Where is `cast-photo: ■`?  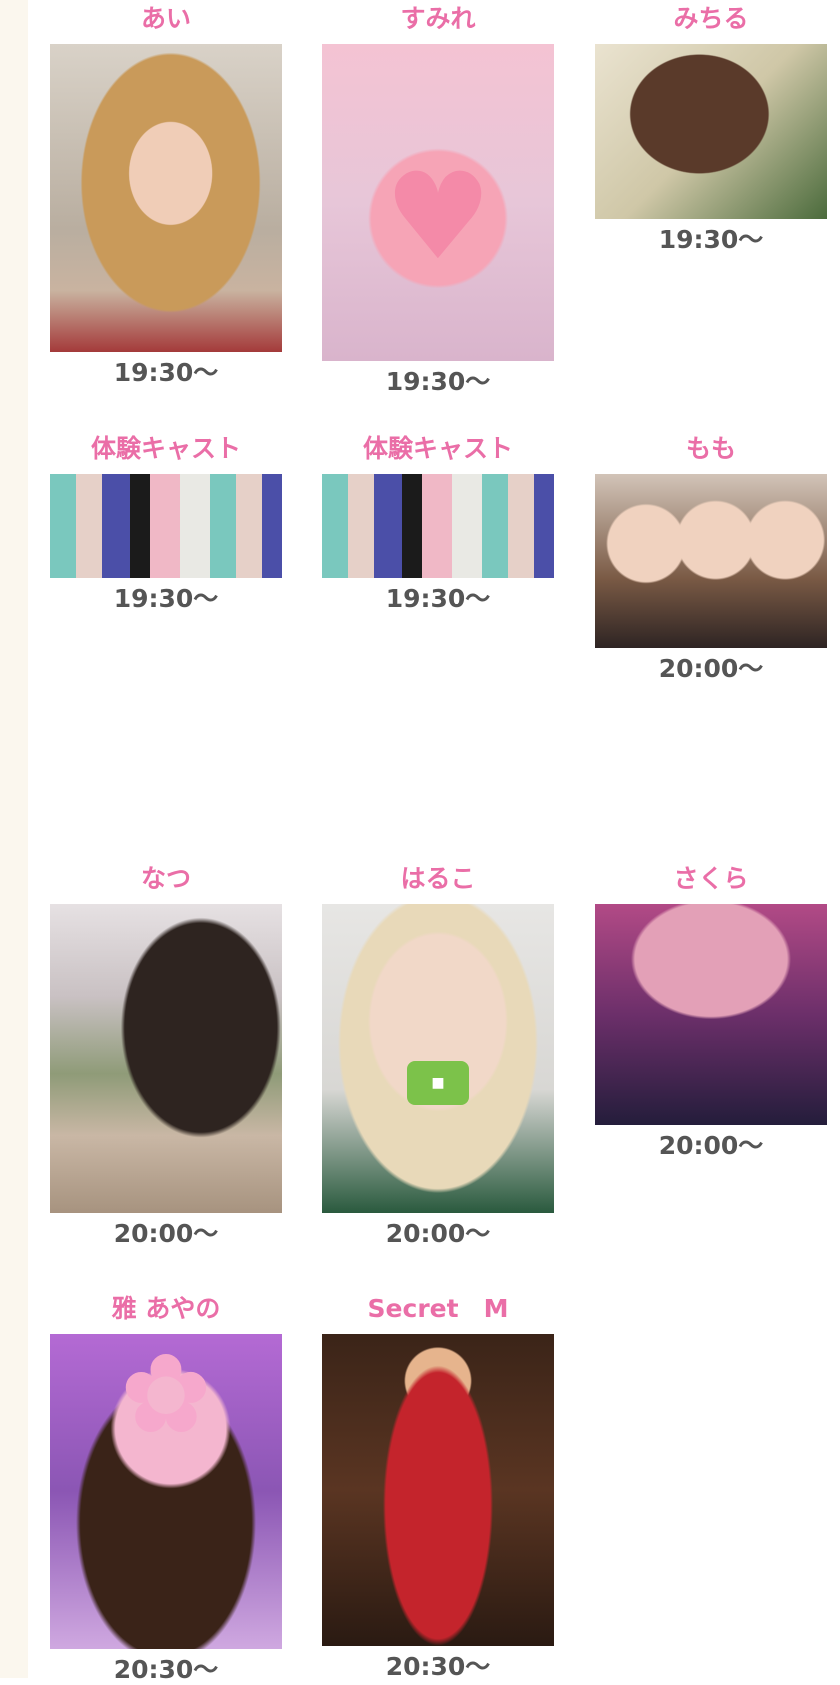 cast-photo: ■ is located at coordinates (438, 1058).